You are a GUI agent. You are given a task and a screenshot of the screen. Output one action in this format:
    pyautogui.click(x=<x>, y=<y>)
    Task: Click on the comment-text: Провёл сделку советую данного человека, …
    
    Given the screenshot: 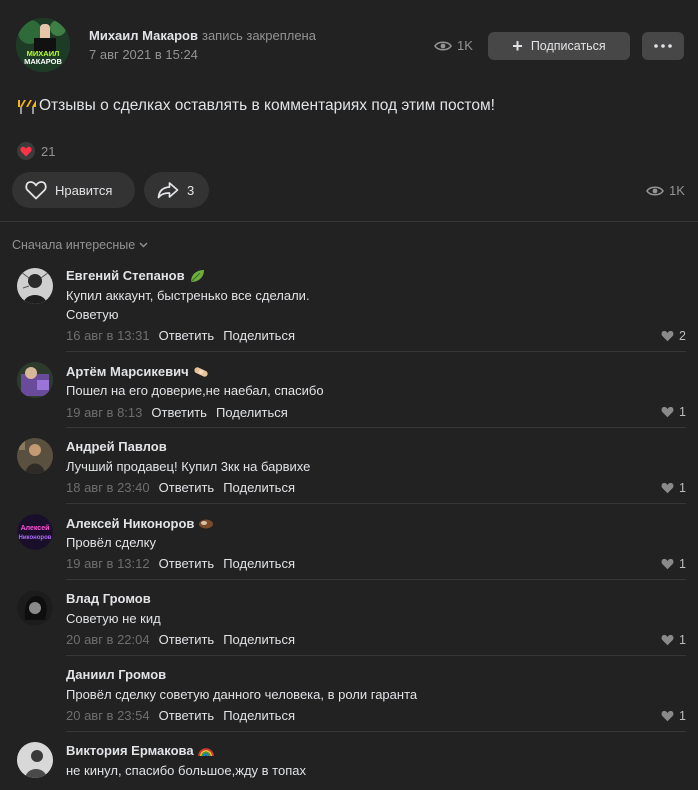 What is the action you would take?
    pyautogui.click(x=242, y=694)
    